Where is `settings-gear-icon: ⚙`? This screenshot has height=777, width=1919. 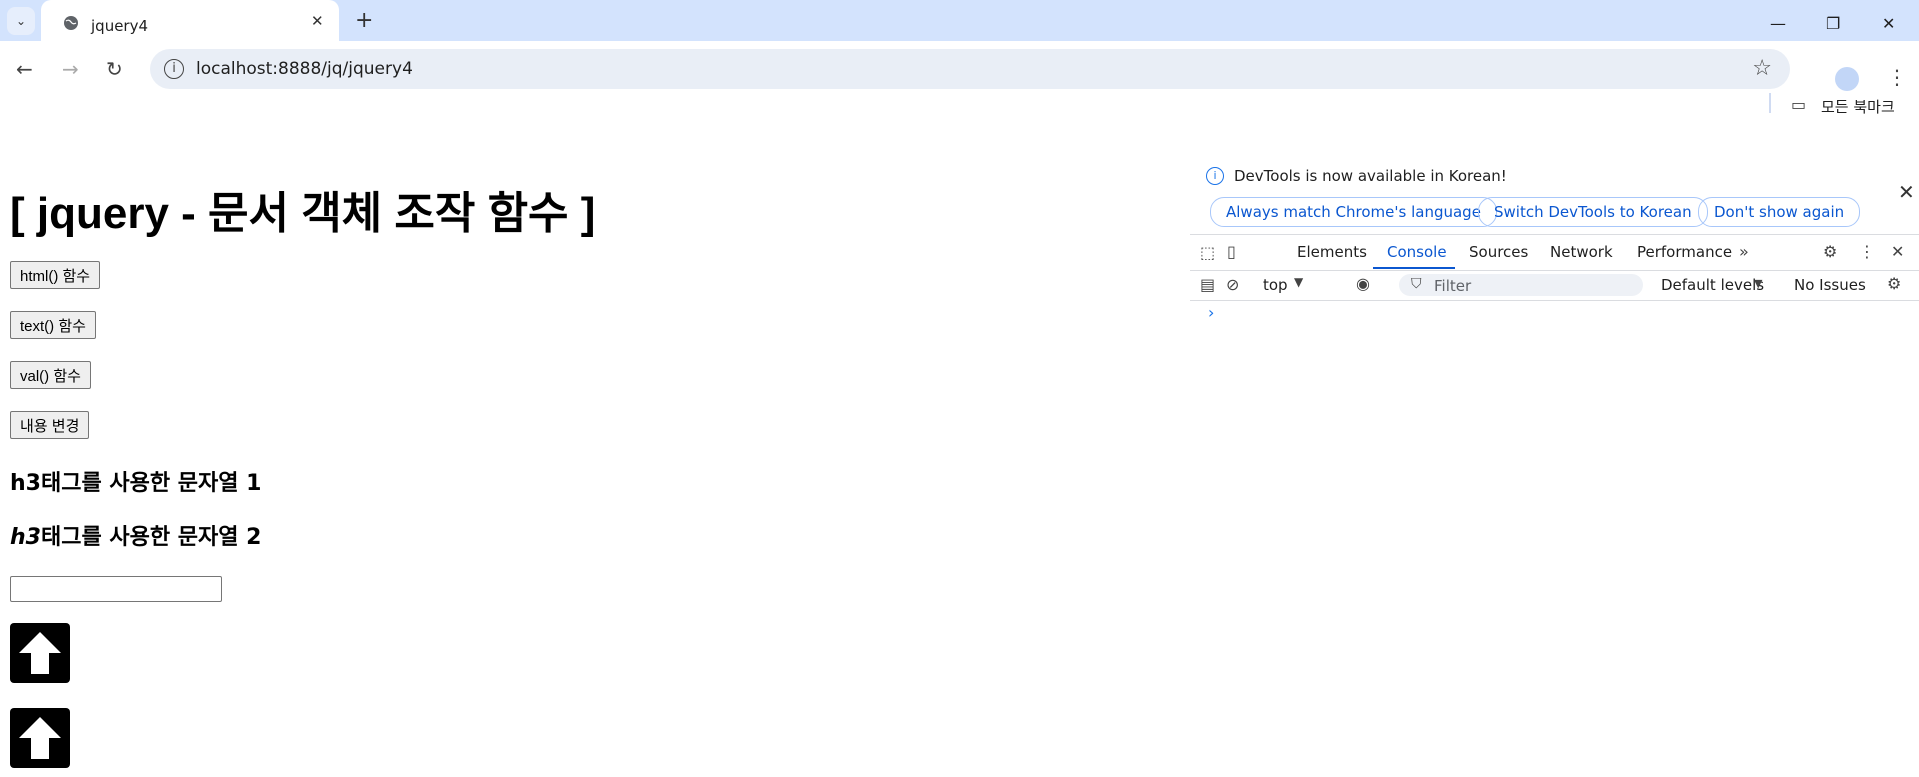 settings-gear-icon: ⚙ is located at coordinates (1830, 251).